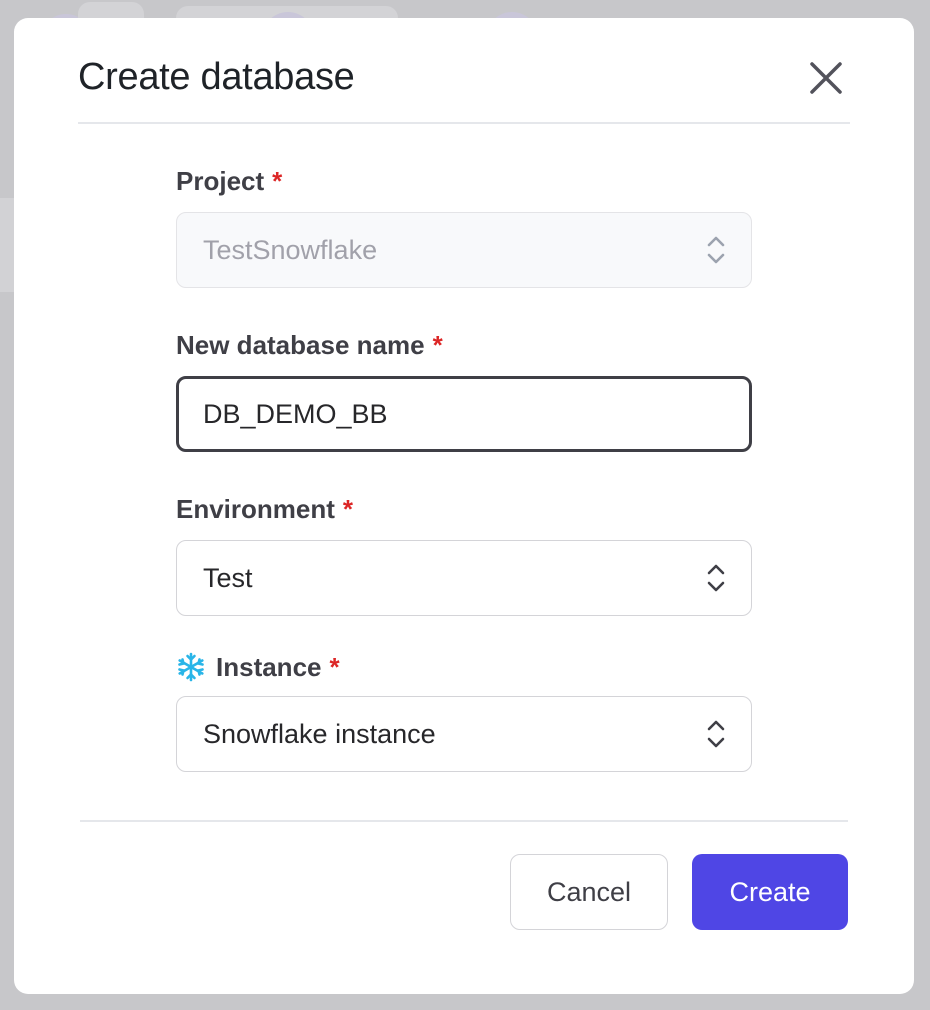 This screenshot has width=930, height=1010. What do you see at coordinates (464, 181) in the screenshot?
I see `project-label: Project *` at bounding box center [464, 181].